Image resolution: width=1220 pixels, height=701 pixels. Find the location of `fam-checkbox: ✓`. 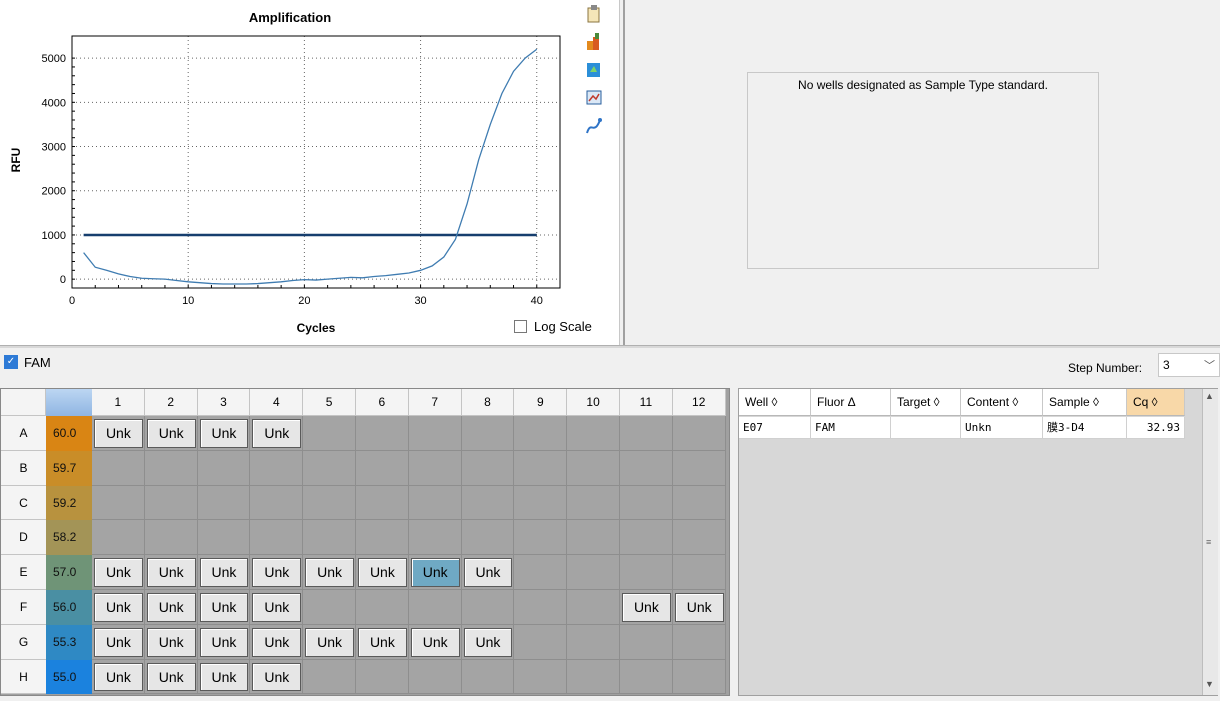

fam-checkbox: ✓ is located at coordinates (11, 362).